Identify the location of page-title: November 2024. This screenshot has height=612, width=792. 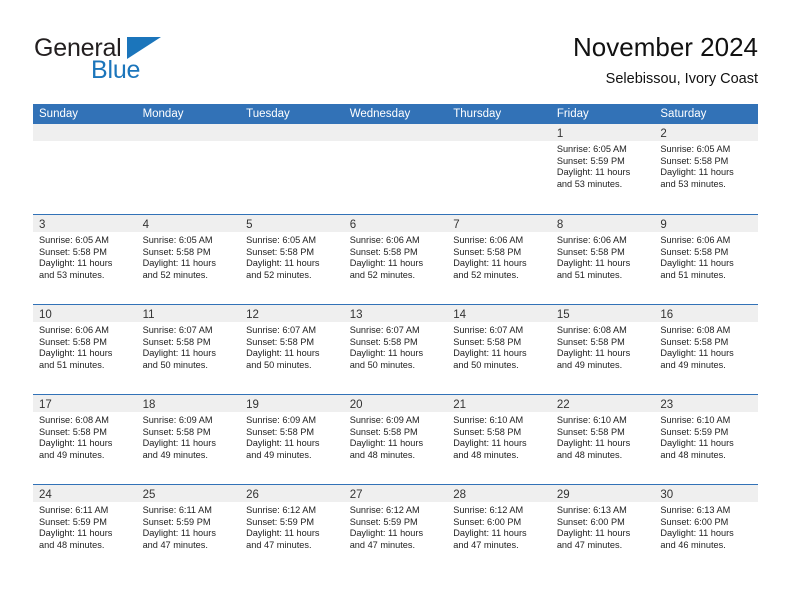
(665, 47).